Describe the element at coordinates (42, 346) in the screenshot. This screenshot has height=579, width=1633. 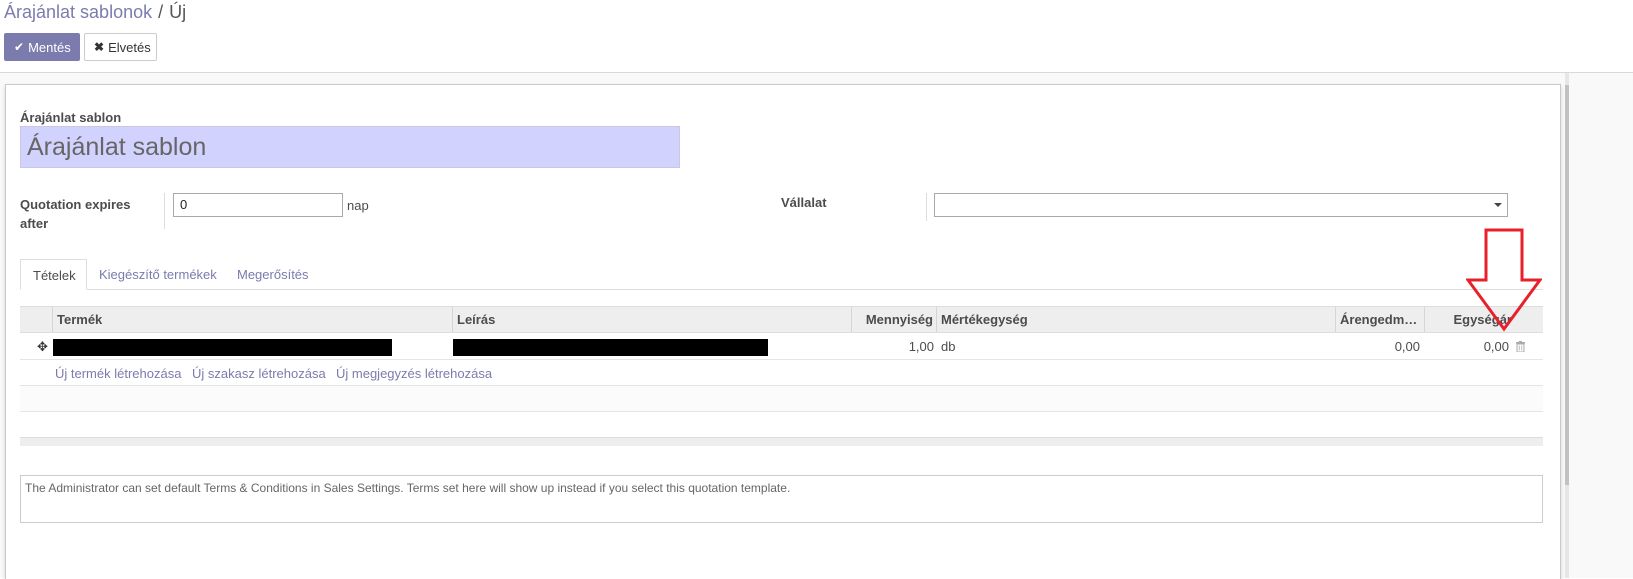
I see `drag-handle-icon: ✥` at that location.